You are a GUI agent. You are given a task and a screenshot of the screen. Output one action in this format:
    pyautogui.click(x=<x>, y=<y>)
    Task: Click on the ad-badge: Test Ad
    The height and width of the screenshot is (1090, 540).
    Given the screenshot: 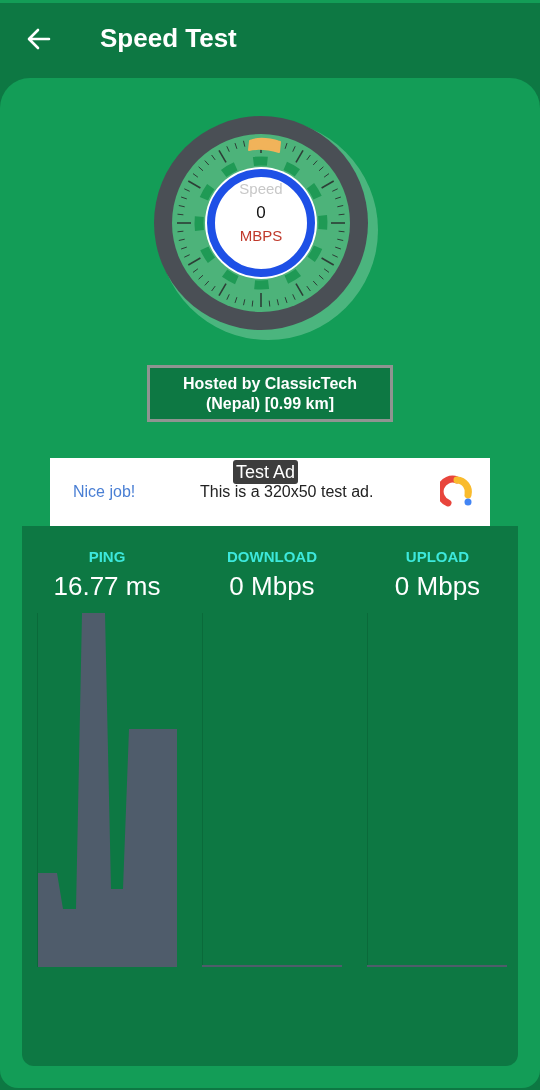 What is the action you would take?
    pyautogui.click(x=266, y=472)
    